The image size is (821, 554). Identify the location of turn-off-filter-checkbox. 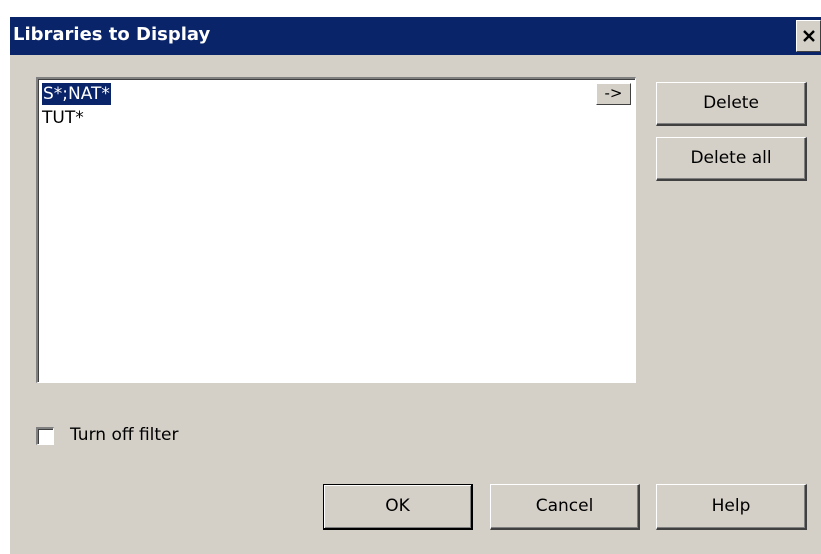
(45, 436).